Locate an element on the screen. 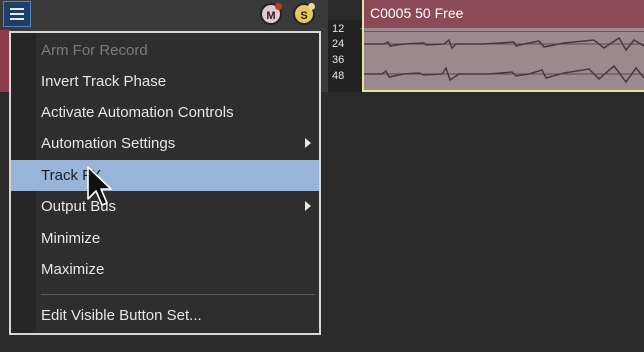 The width and height of the screenshot is (644, 352). menu-item-label: Arm For Record is located at coordinates (94, 50).